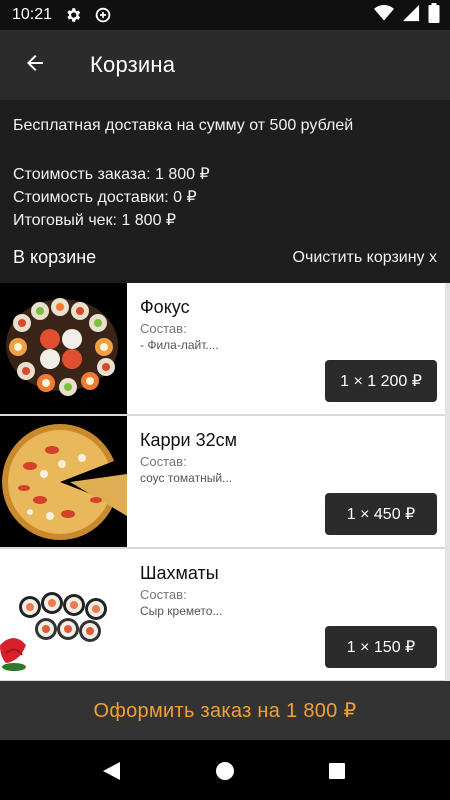 This screenshot has width=450, height=800. I want to click on signal-icon, so click(411, 15).